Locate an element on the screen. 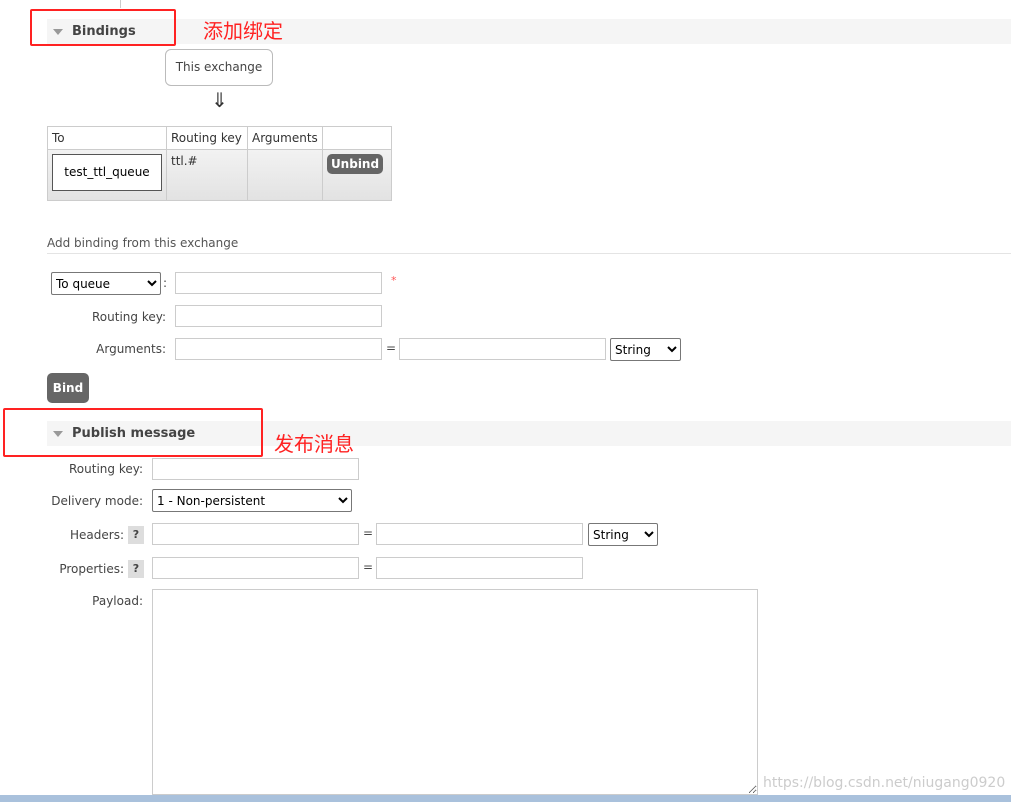 This screenshot has width=1011, height=802. queue-link: test_ttl_queue is located at coordinates (107, 172).